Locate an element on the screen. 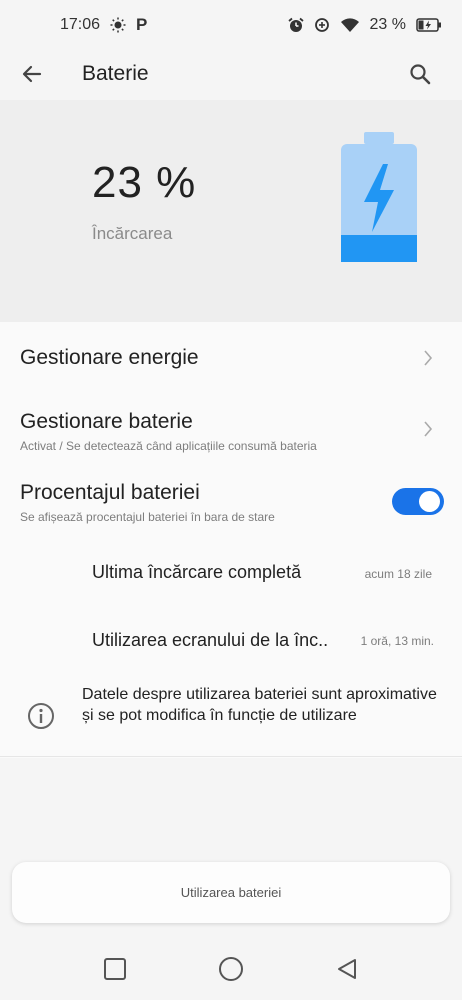  divider is located at coordinates (231, 756).